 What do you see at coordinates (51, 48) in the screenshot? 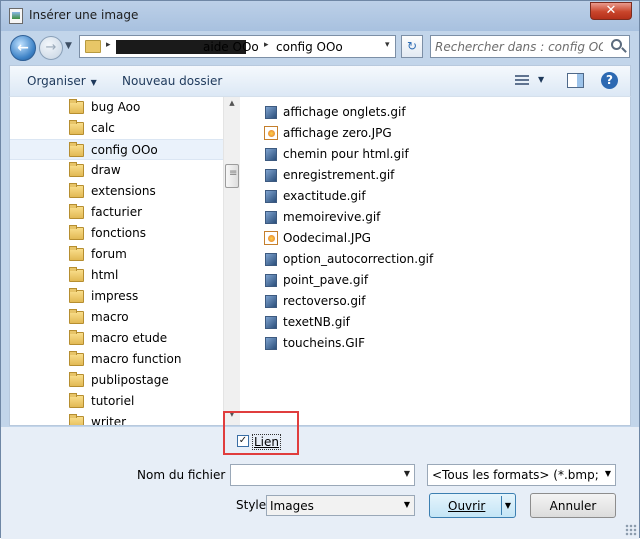
I see `forward-arrow-icon: →` at bounding box center [51, 48].